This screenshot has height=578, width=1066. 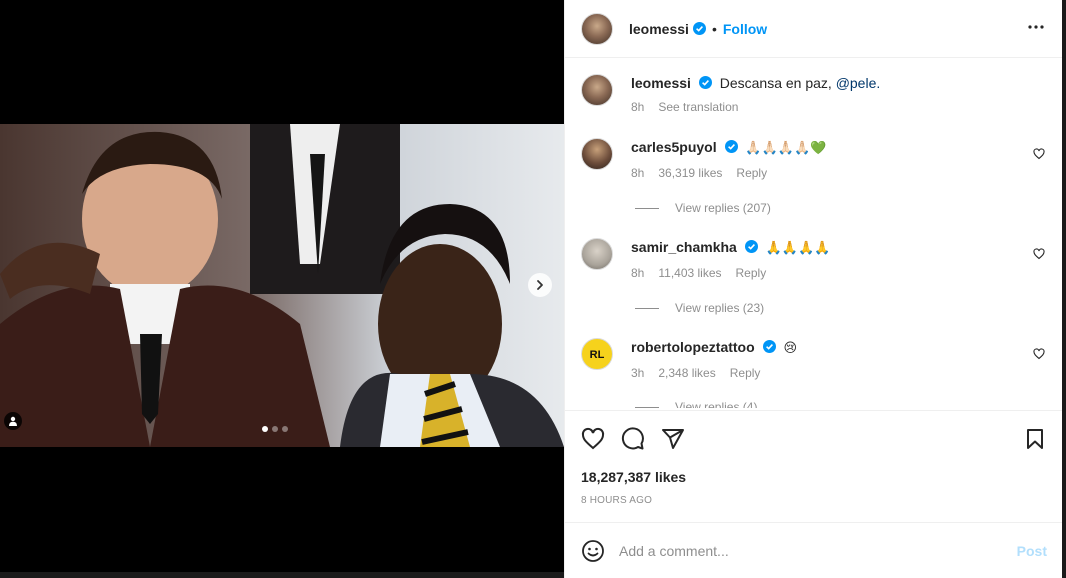 I want to click on comment-text: 🙏🙏🙏🙏, so click(x=798, y=248).